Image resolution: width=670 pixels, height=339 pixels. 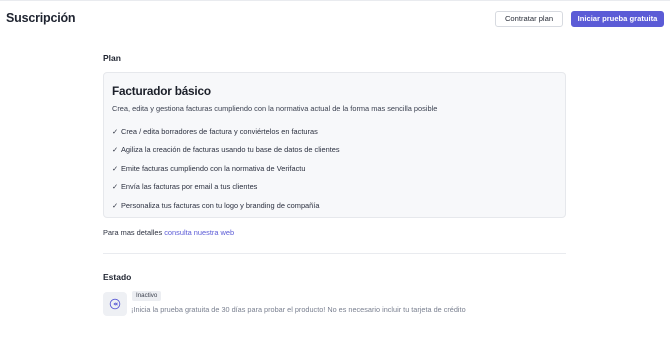 I want to click on page-title: Suscripción, so click(x=41, y=18).